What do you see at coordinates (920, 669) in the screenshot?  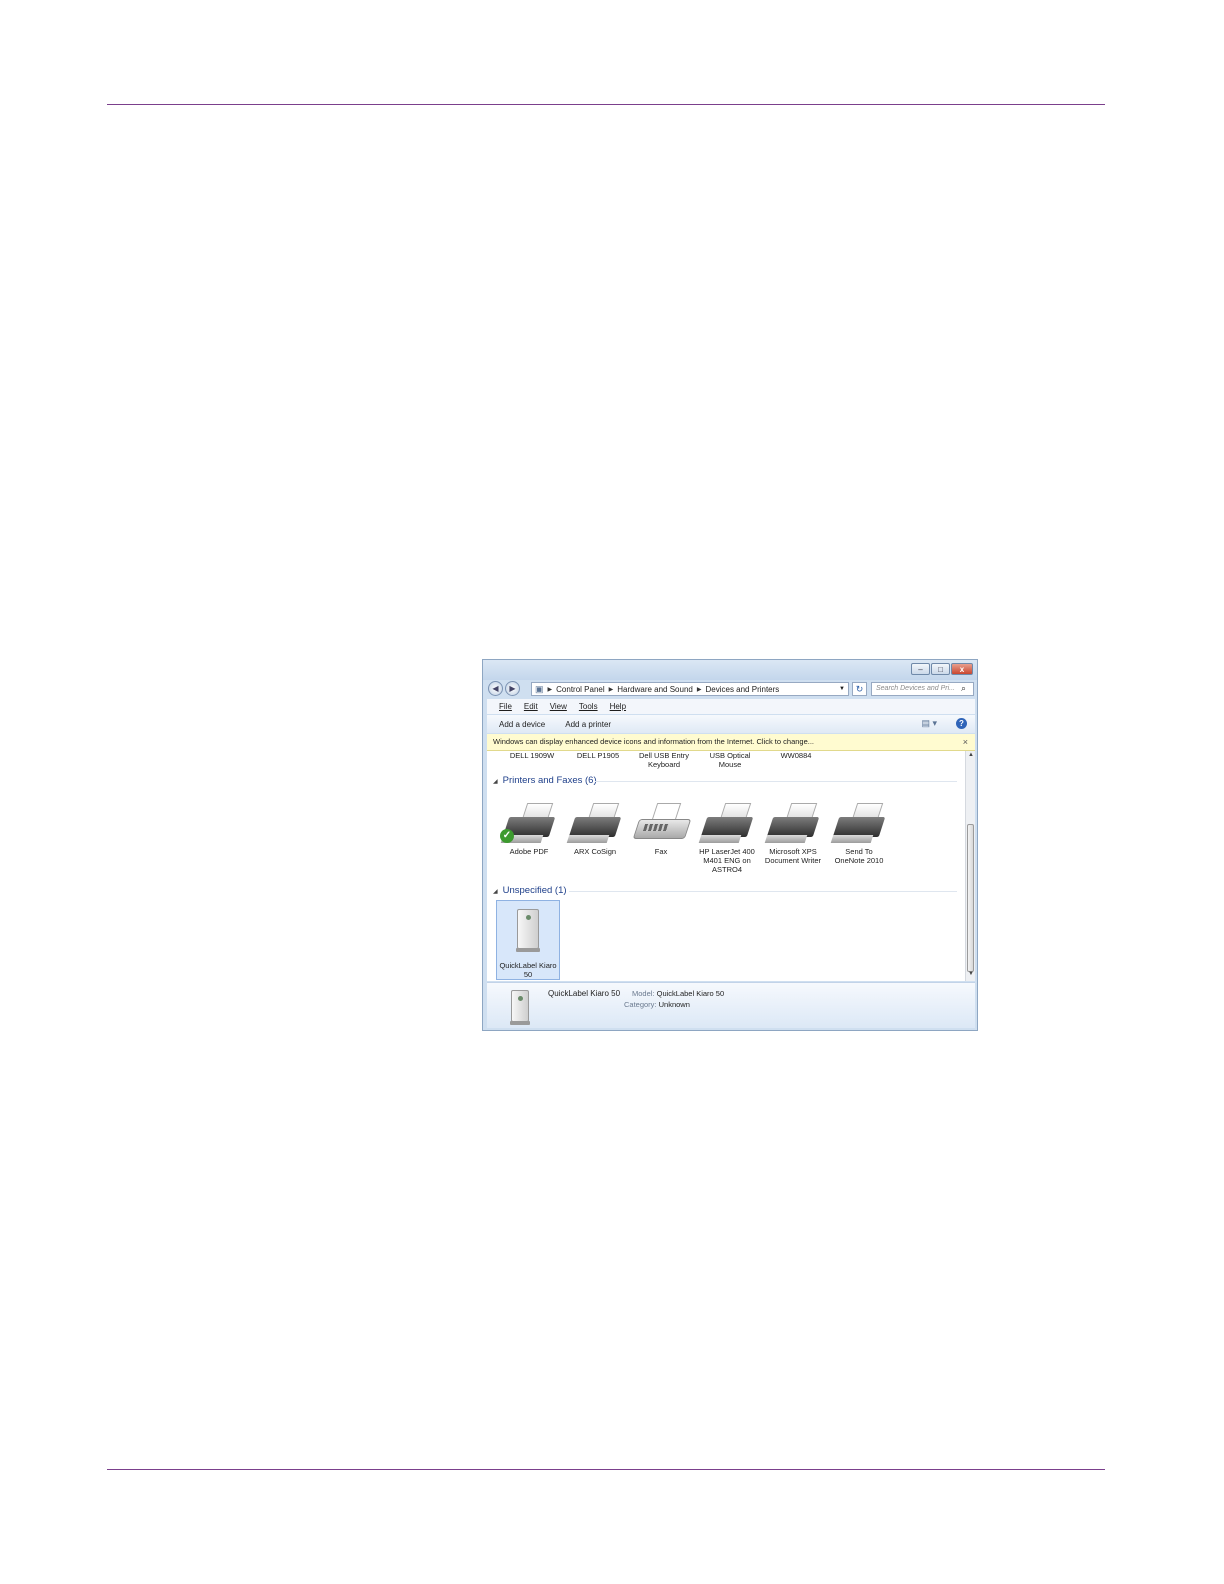 I see `minimize-button: –` at bounding box center [920, 669].